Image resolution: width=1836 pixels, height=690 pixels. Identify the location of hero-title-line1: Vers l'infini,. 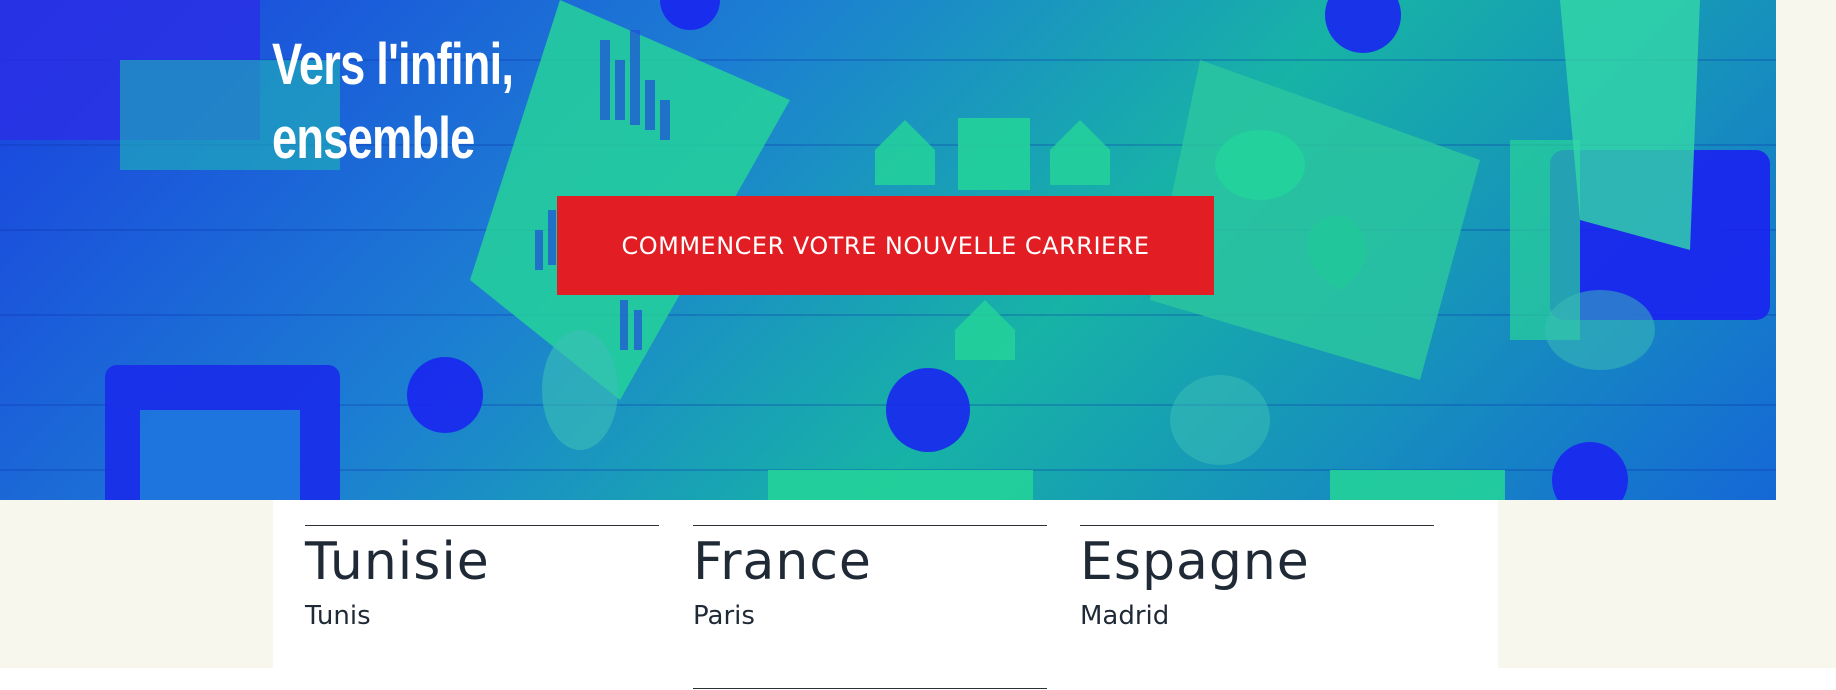
(393, 64).